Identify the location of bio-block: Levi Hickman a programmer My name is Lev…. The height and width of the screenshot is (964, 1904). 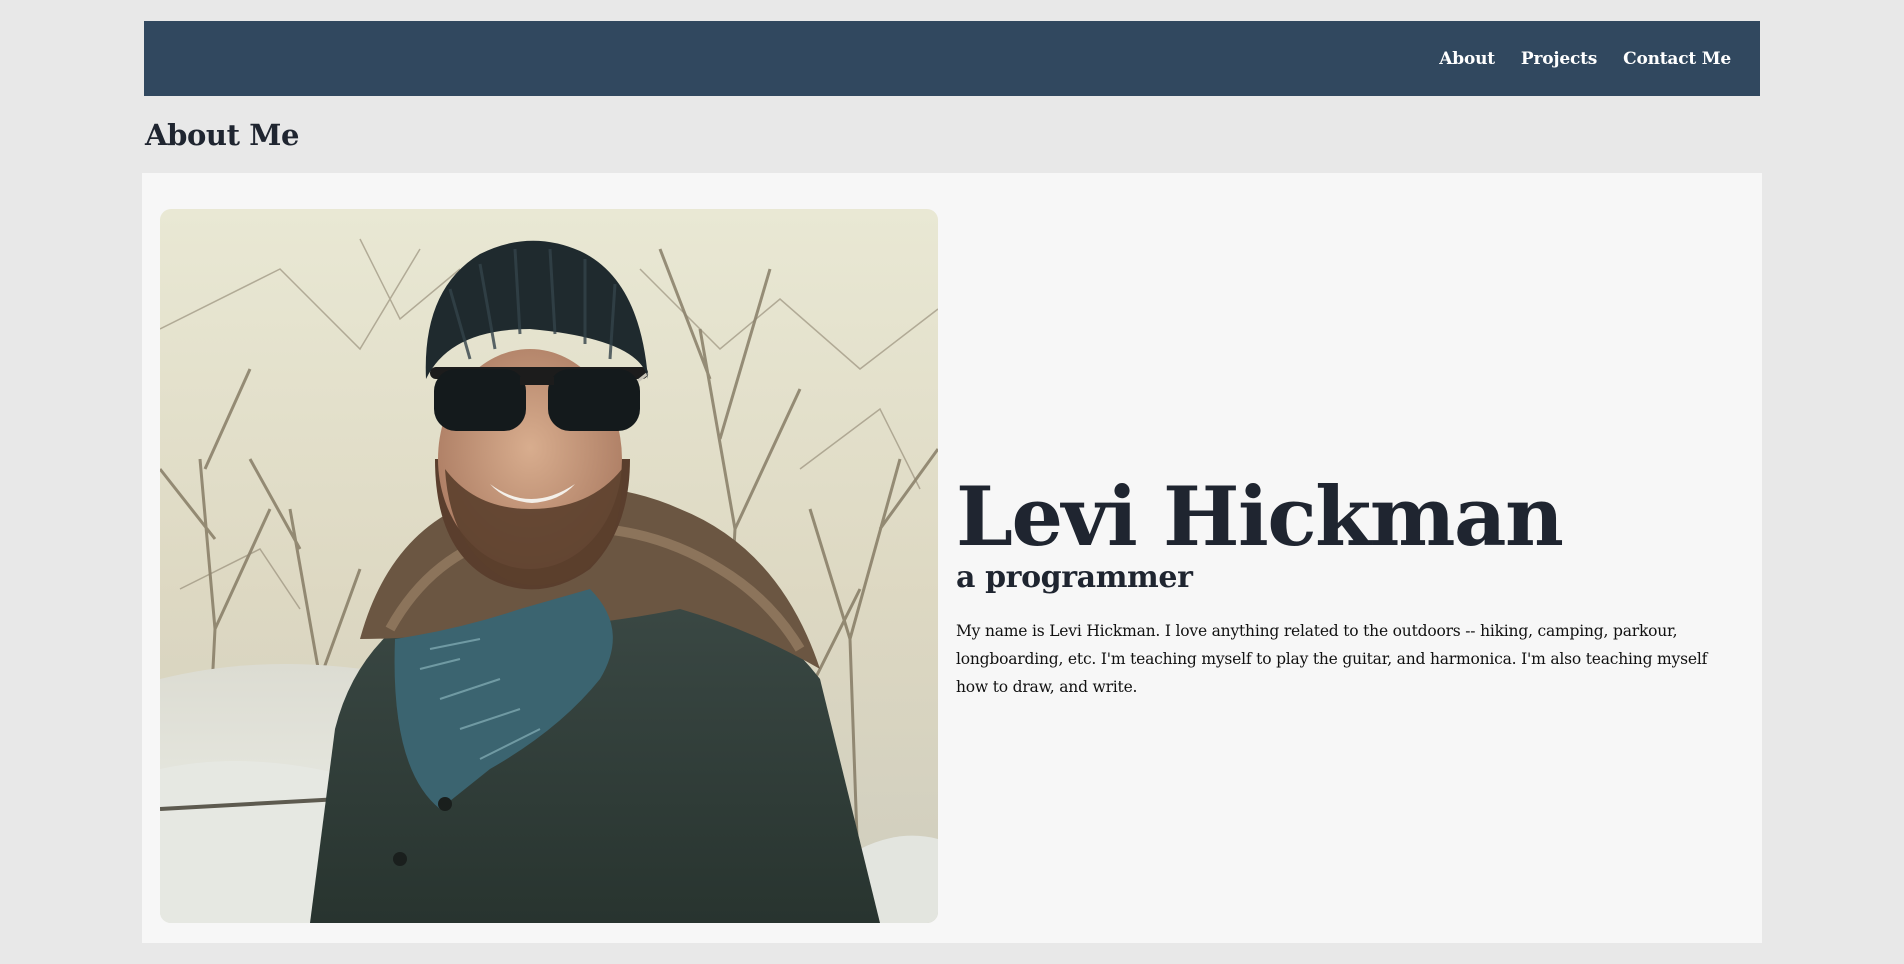
(1346, 587).